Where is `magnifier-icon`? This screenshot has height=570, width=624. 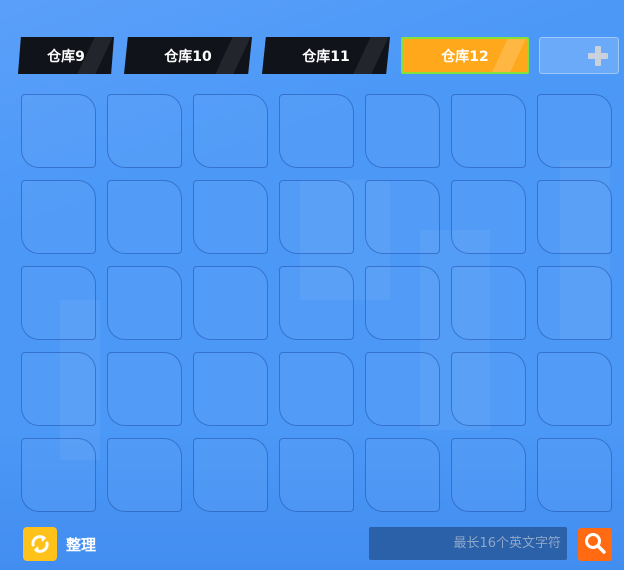 magnifier-icon is located at coordinates (595, 545).